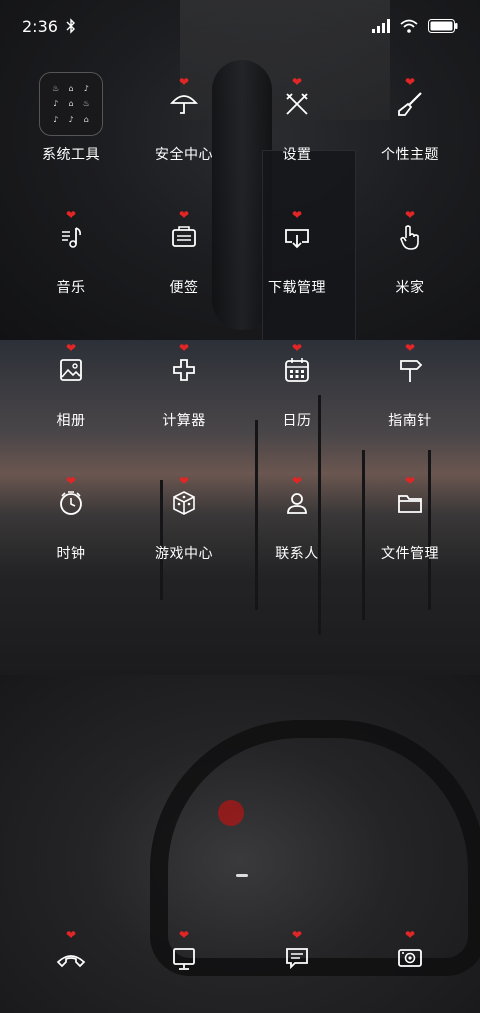 Image resolution: width=480 pixels, height=1013 pixels. I want to click on app-label: 音乐, so click(71, 288).